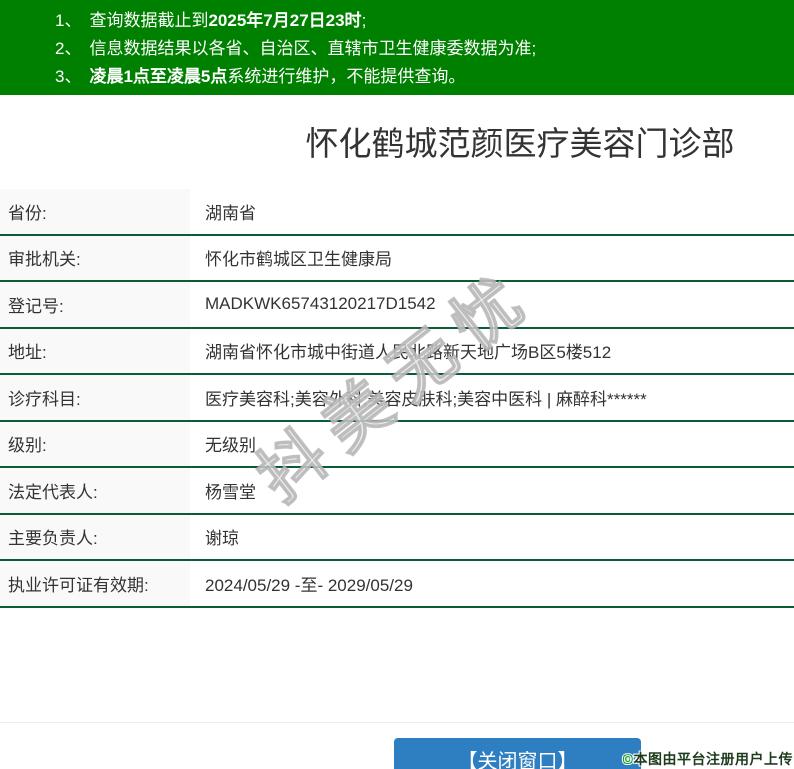 The width and height of the screenshot is (794, 769). Describe the element at coordinates (408, 353) in the screenshot. I see `row-value: 湖南省怀化市城中街道人民北路新天地广场B区5楼512` at that location.